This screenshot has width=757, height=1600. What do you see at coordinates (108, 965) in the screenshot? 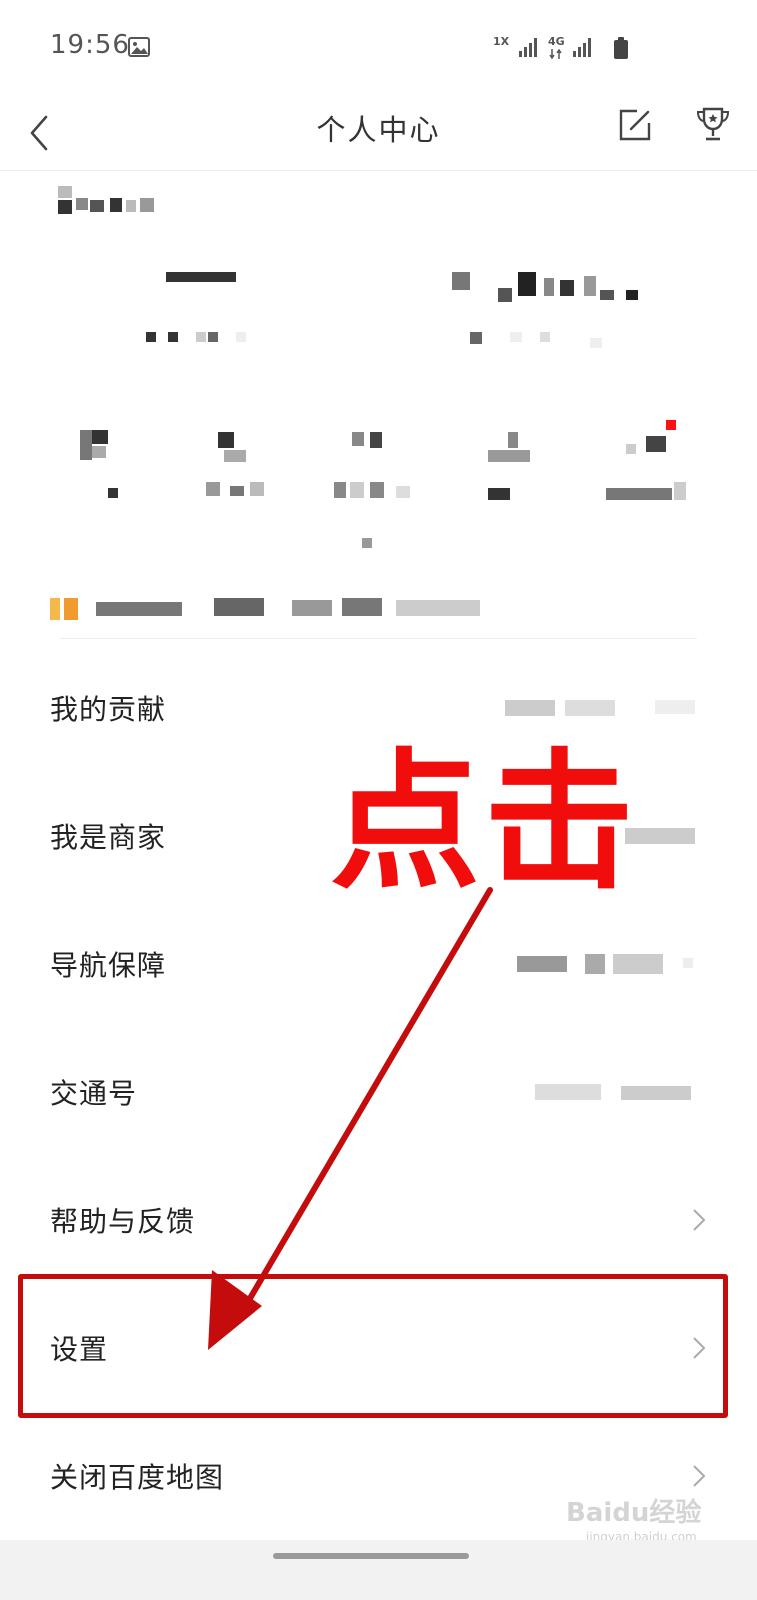
I see `menu-item-label: 导航保障` at bounding box center [108, 965].